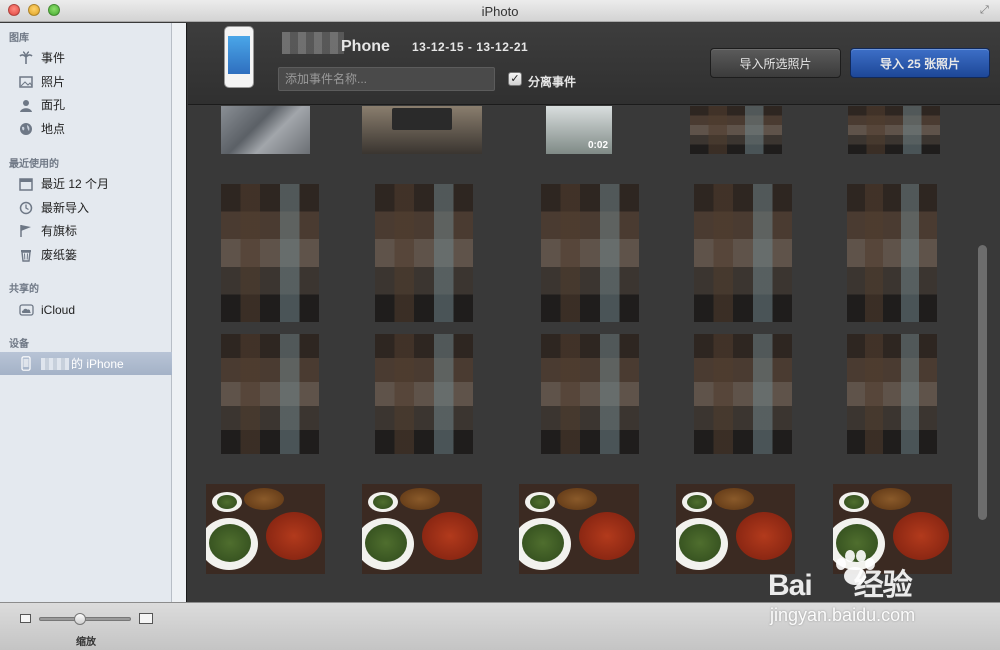 The image size is (1000, 650). I want to click on zoom-out-icon, so click(25, 618).